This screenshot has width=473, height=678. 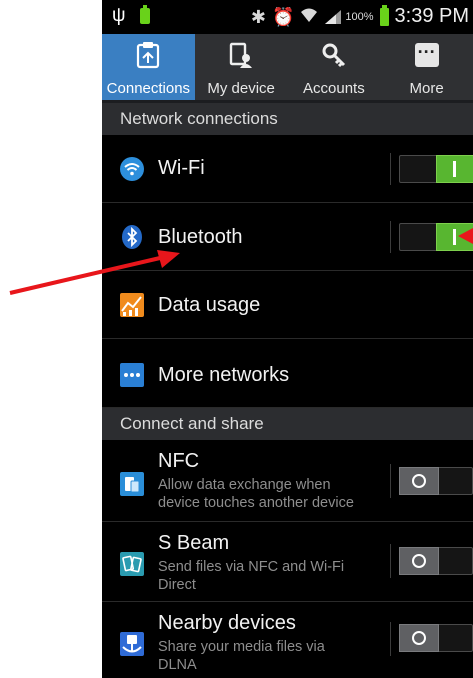 I want to click on section-header-network: Network connections, so click(x=287, y=119).